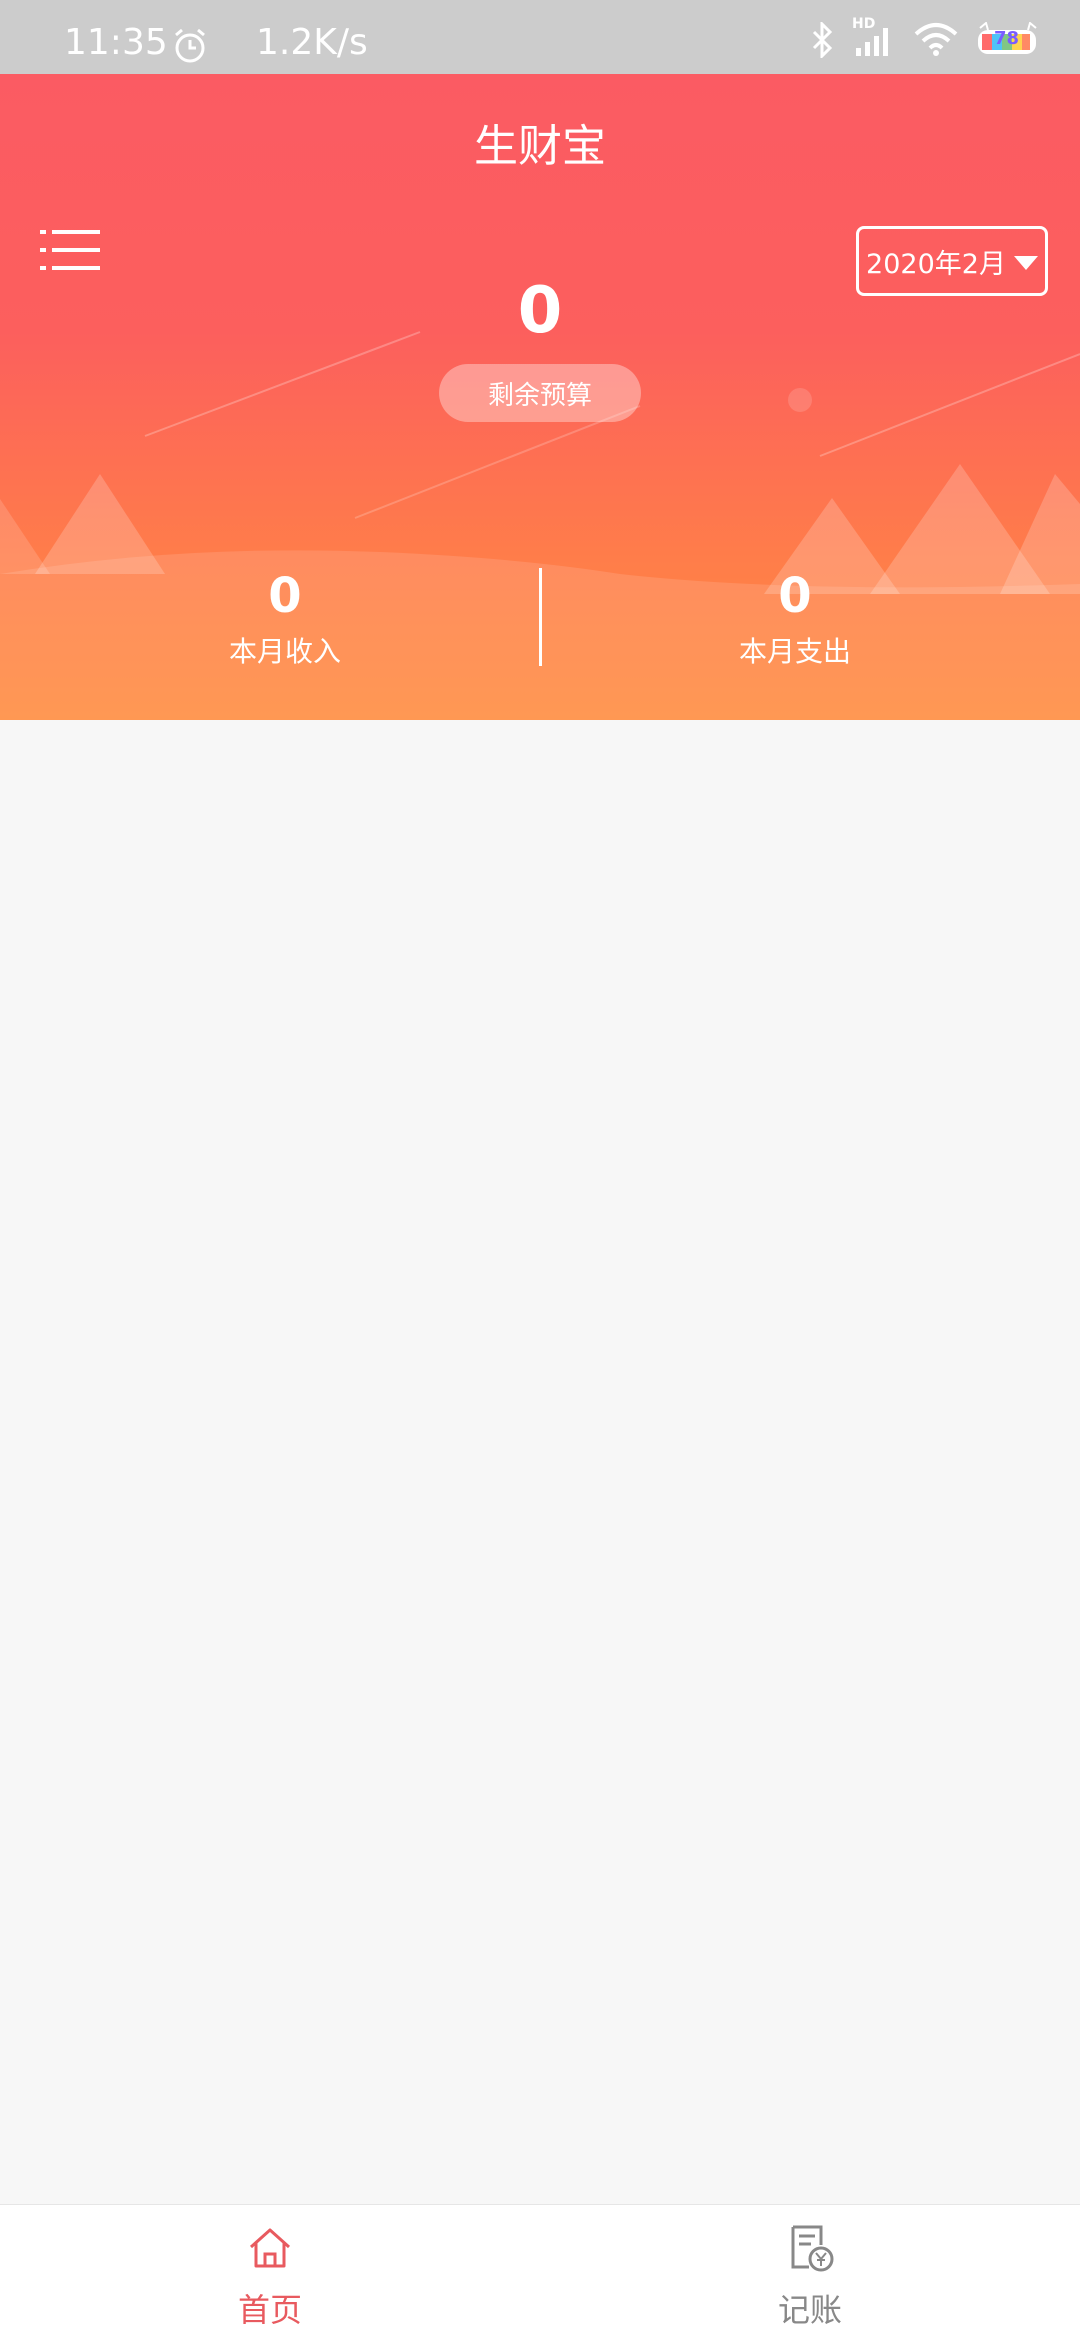 The width and height of the screenshot is (1080, 2340). I want to click on status-bar: 11:35 1.2K/s HD 78, so click(540, 37).